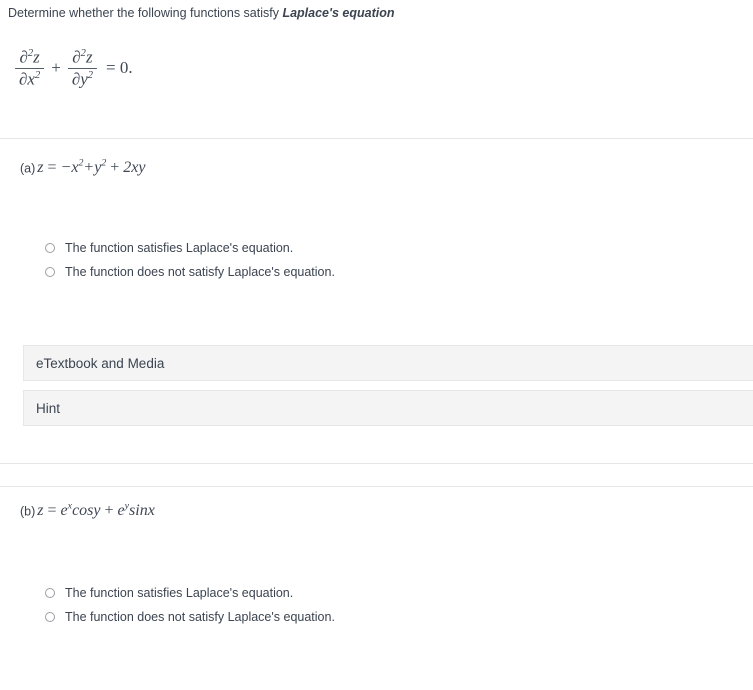 The height and width of the screenshot is (690, 753). I want to click on denominator-variable: y, so click(84, 79).